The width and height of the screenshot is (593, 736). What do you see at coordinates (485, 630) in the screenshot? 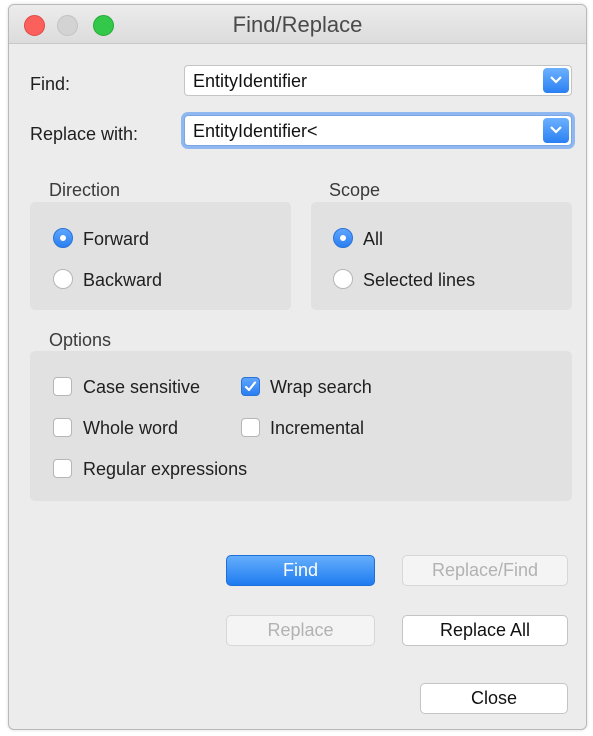
I see `replace-all-button: Replace All` at bounding box center [485, 630].